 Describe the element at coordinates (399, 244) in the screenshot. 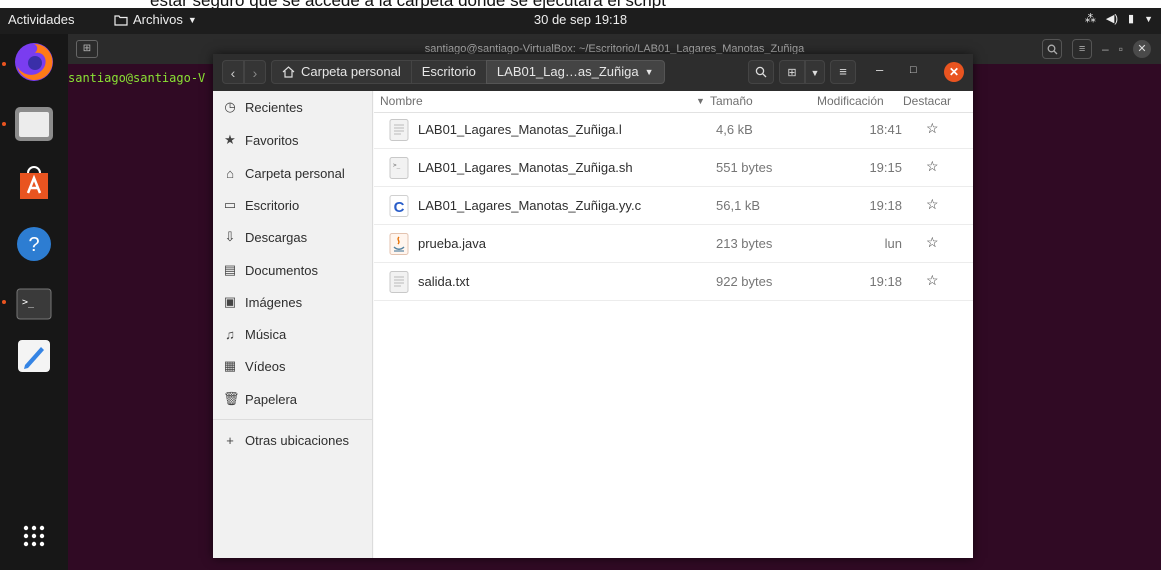

I see `java-file-icon` at that location.